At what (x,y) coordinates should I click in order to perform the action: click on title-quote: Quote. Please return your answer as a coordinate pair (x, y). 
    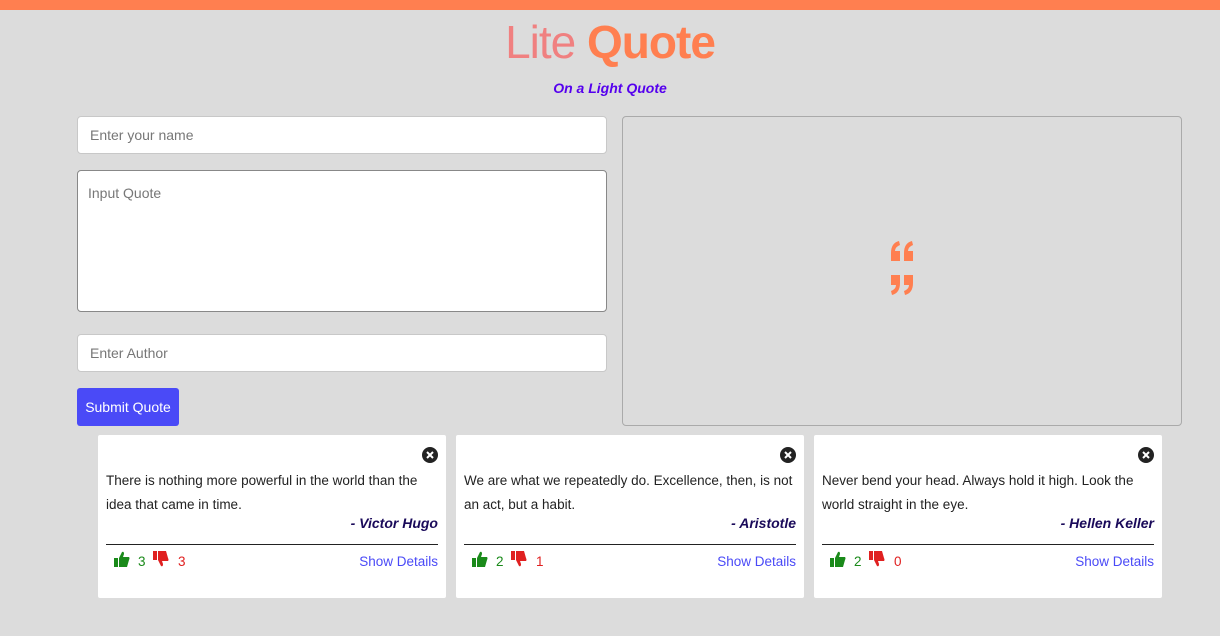
    Looking at the image, I should click on (651, 42).